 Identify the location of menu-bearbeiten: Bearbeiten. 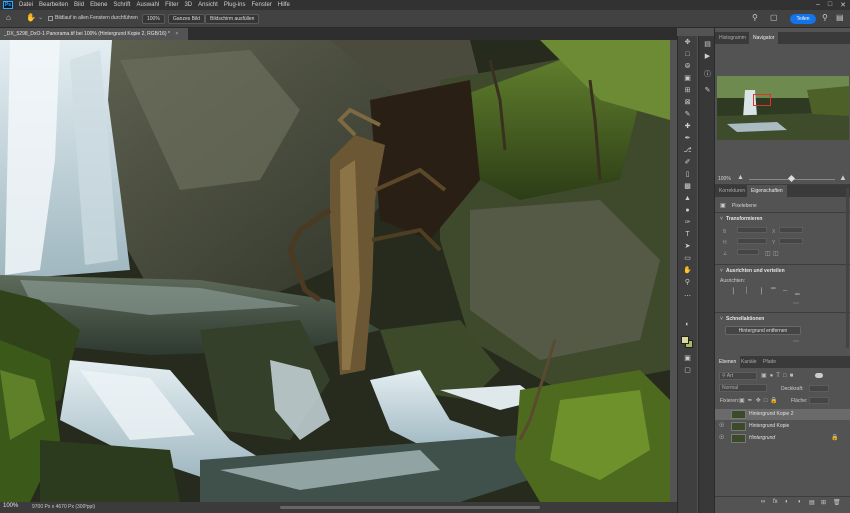
(53, 5).